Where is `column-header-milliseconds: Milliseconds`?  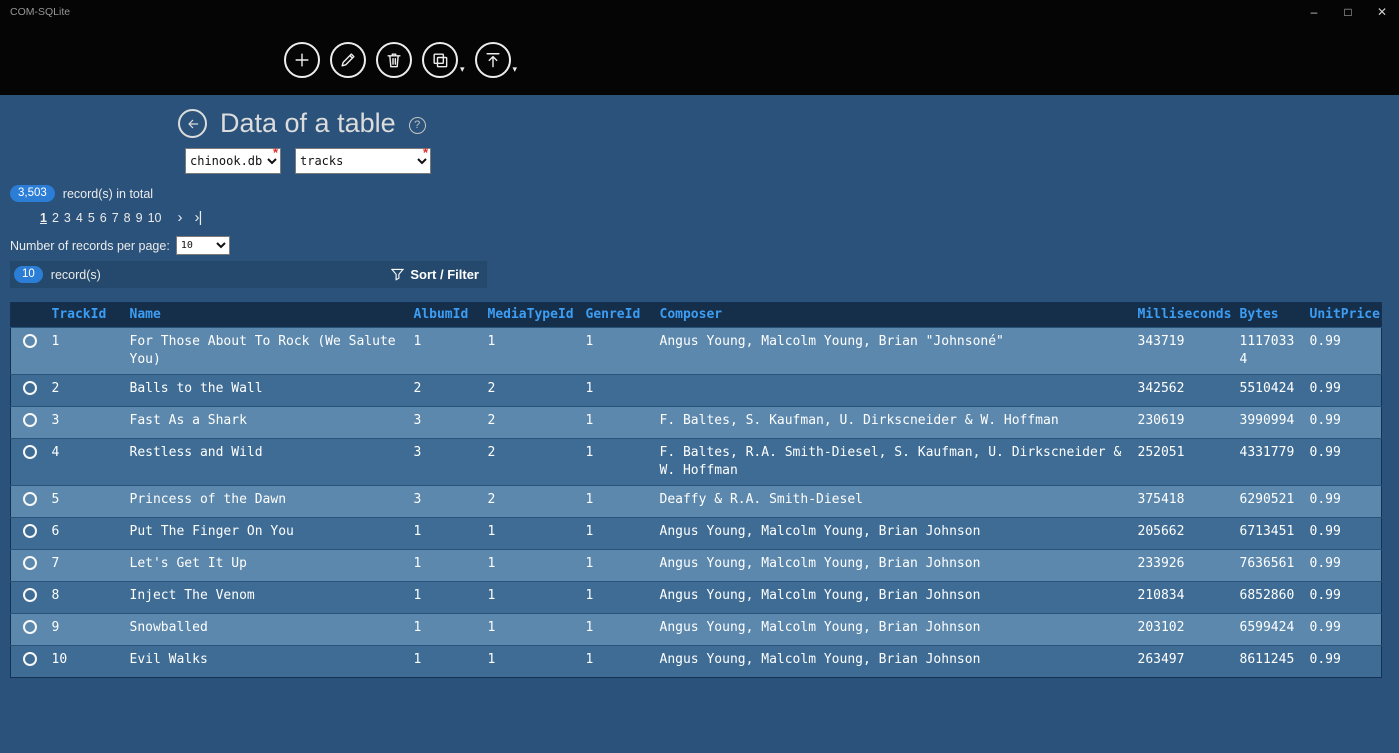
column-header-milliseconds: Milliseconds is located at coordinates (1182, 315).